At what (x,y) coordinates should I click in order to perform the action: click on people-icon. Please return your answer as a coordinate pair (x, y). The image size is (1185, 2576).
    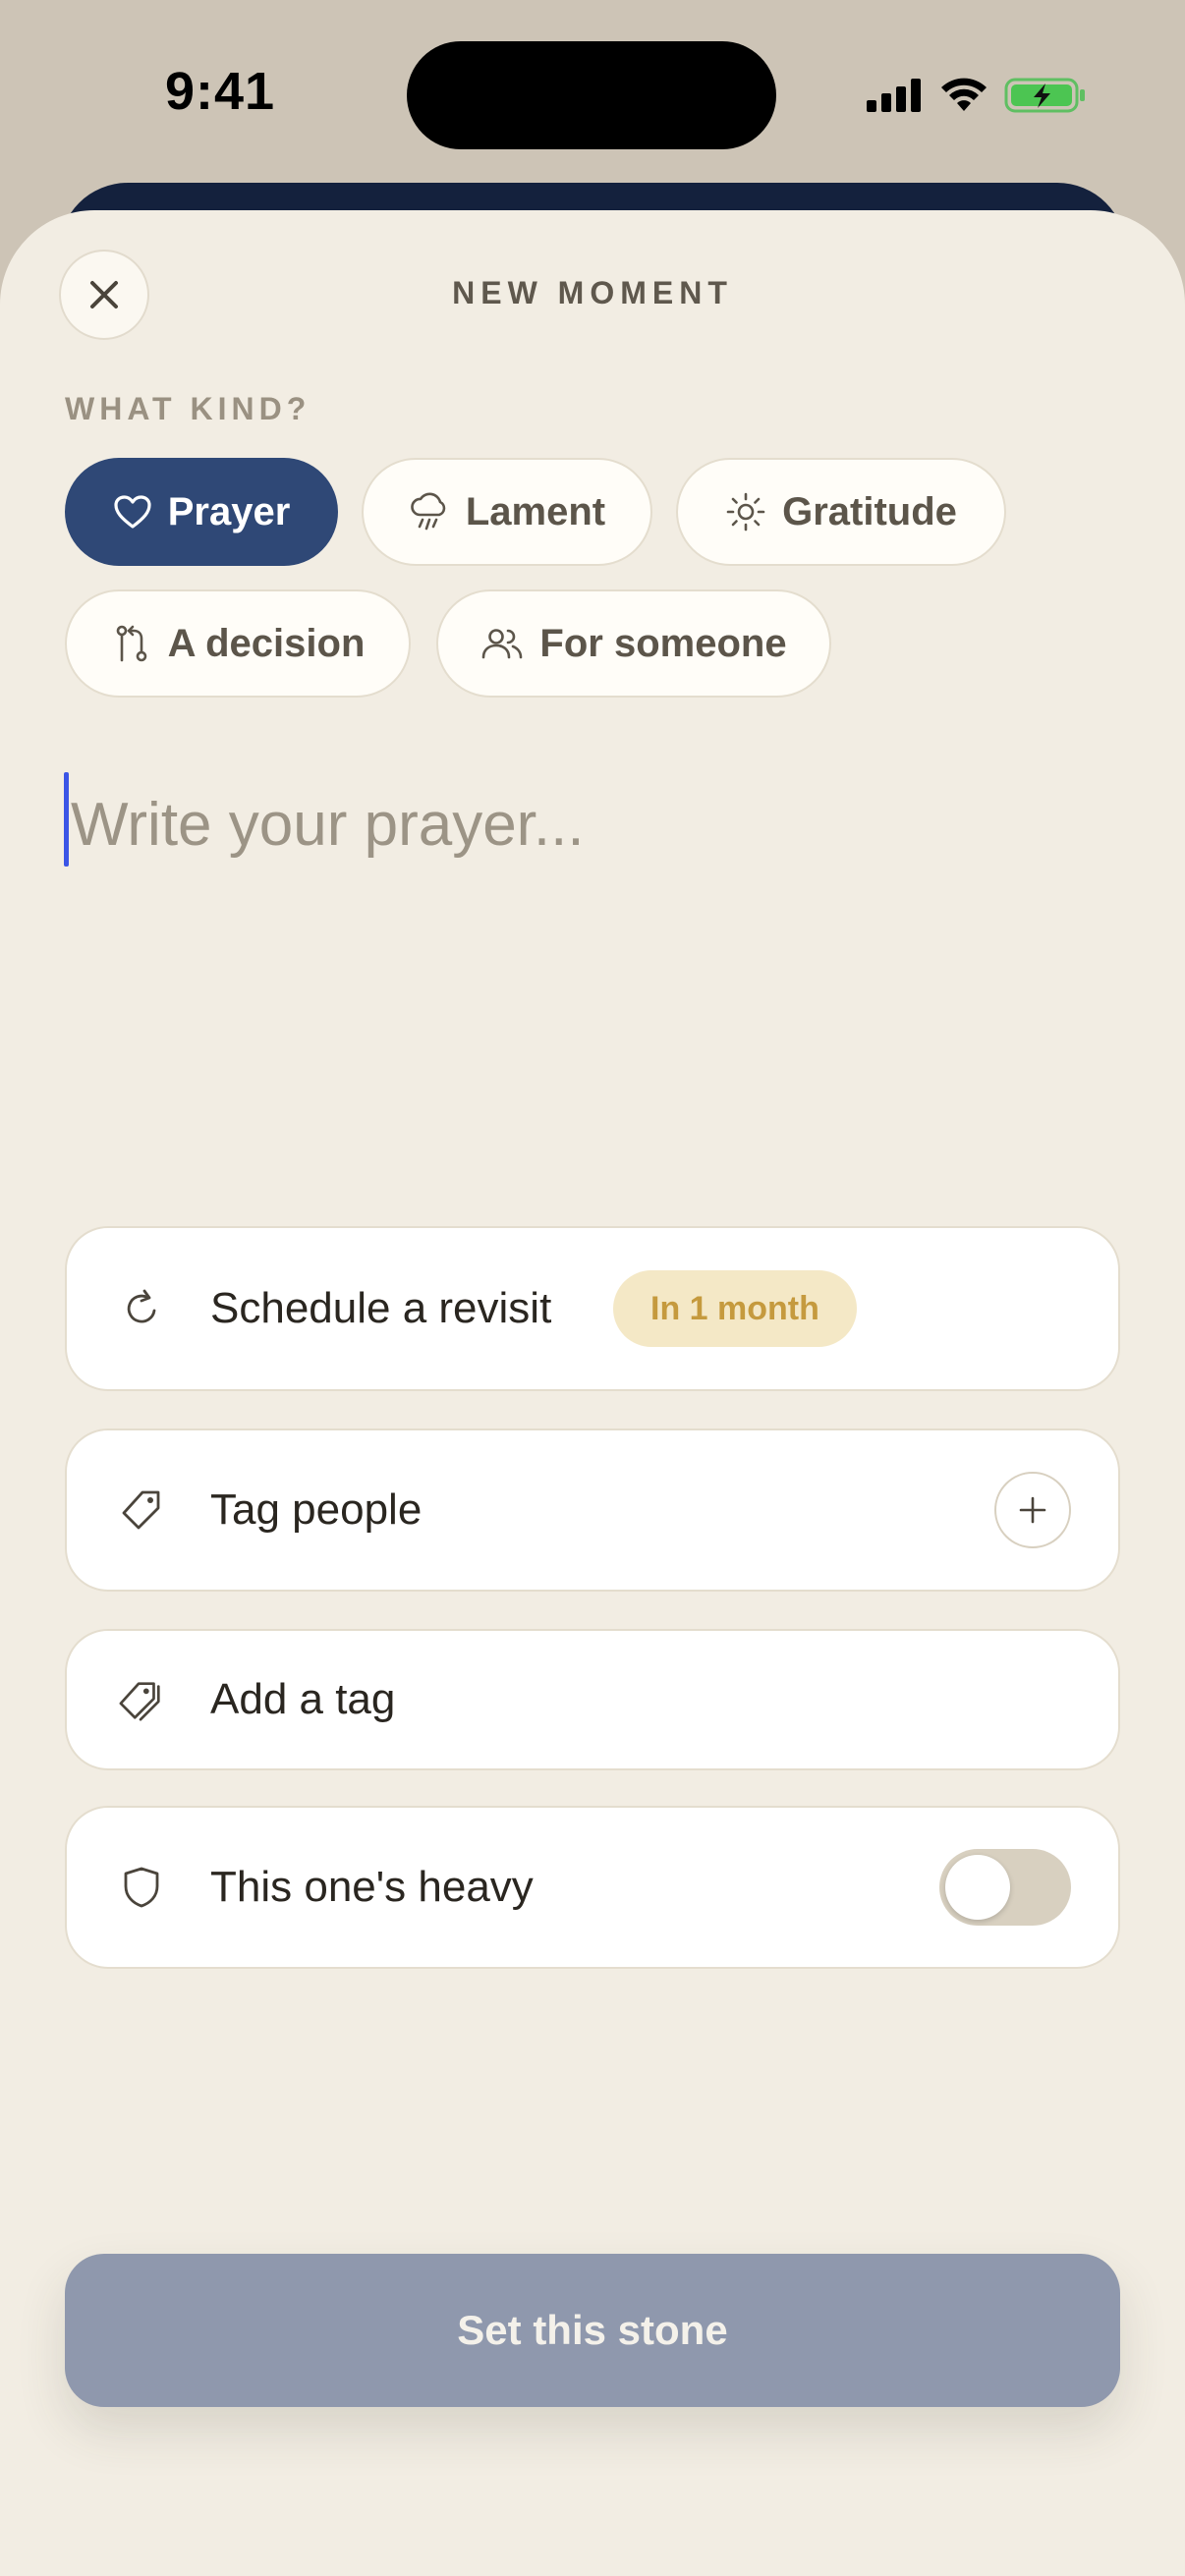
    Looking at the image, I should click on (503, 644).